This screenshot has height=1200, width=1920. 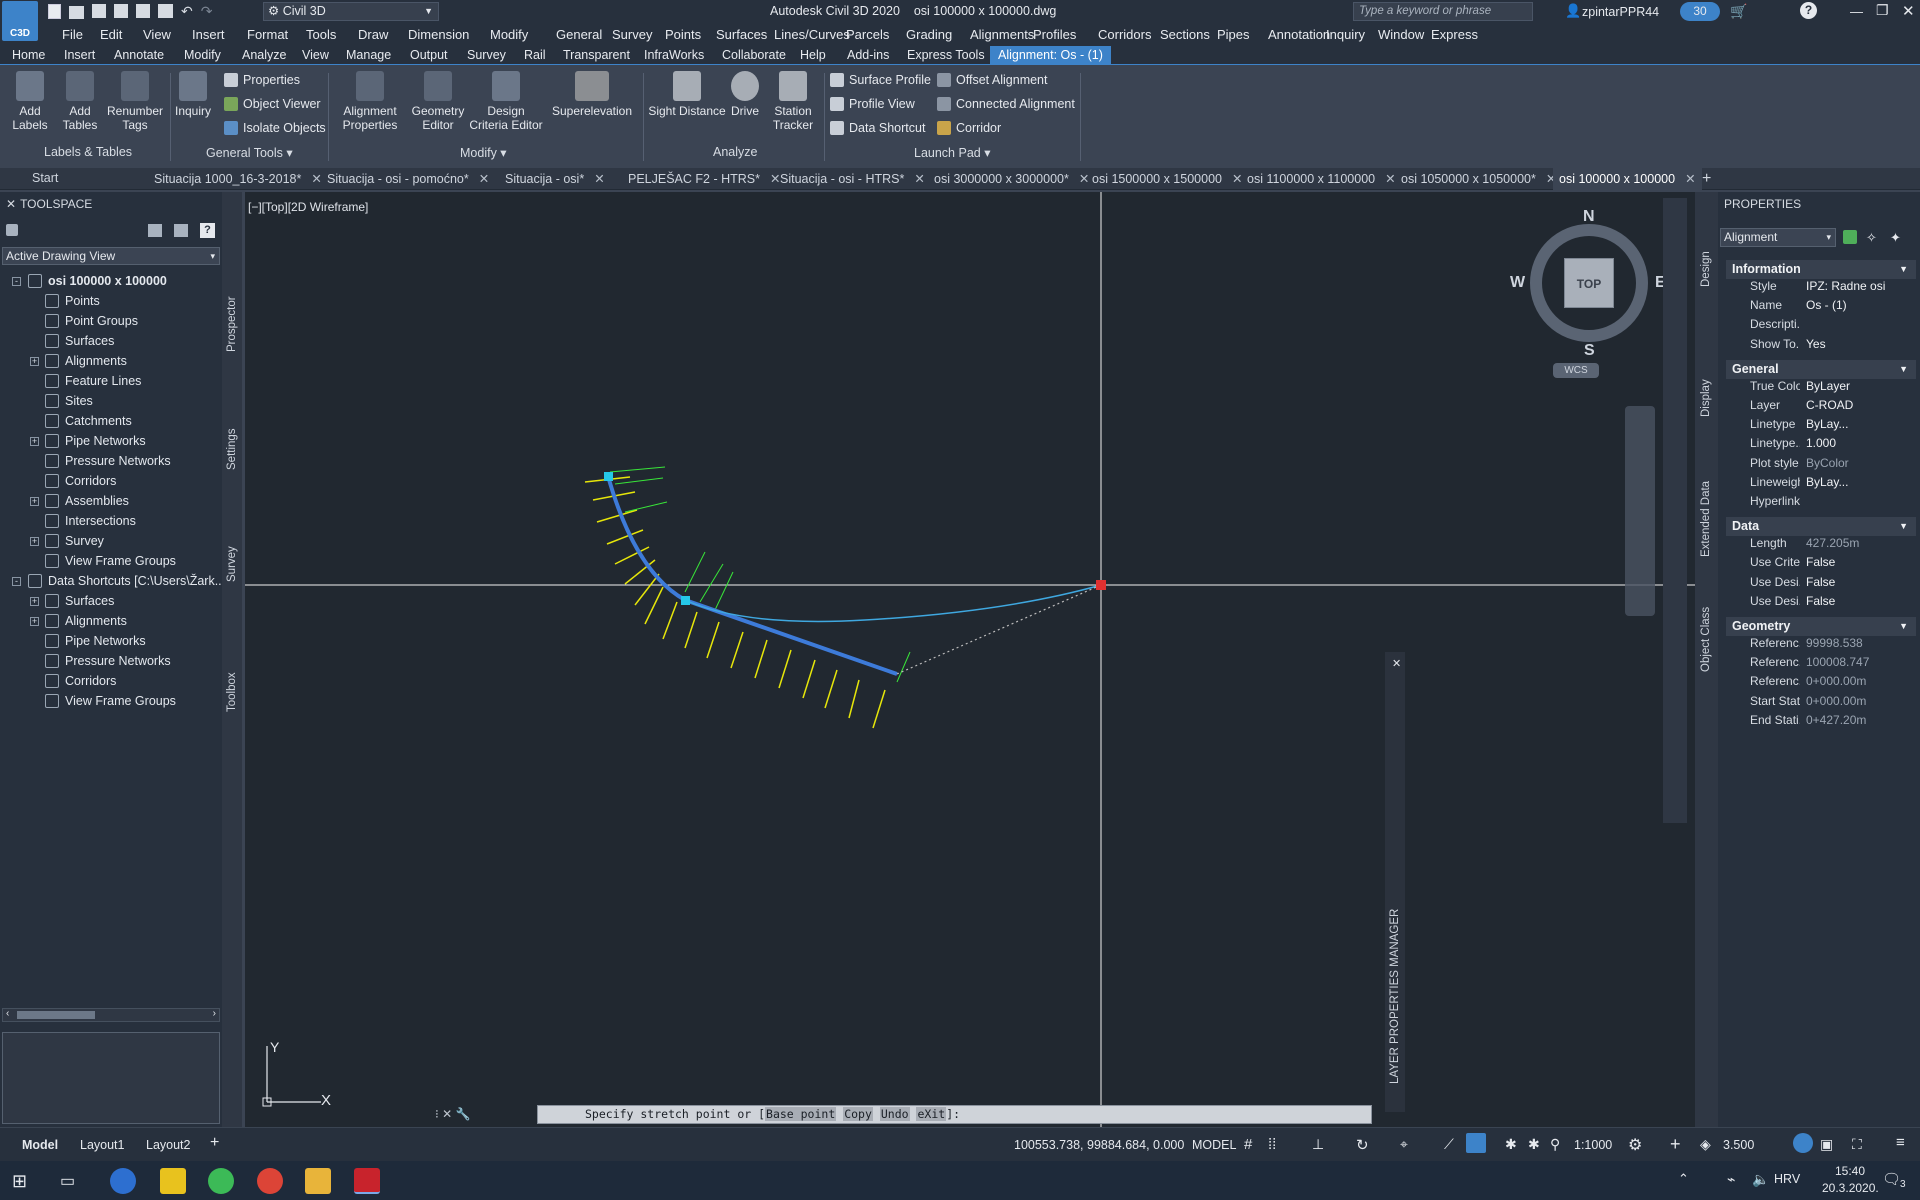 What do you see at coordinates (852, 178) in the screenshot?
I see `doc-tab: Situacija - osi - HTRS* ✕` at bounding box center [852, 178].